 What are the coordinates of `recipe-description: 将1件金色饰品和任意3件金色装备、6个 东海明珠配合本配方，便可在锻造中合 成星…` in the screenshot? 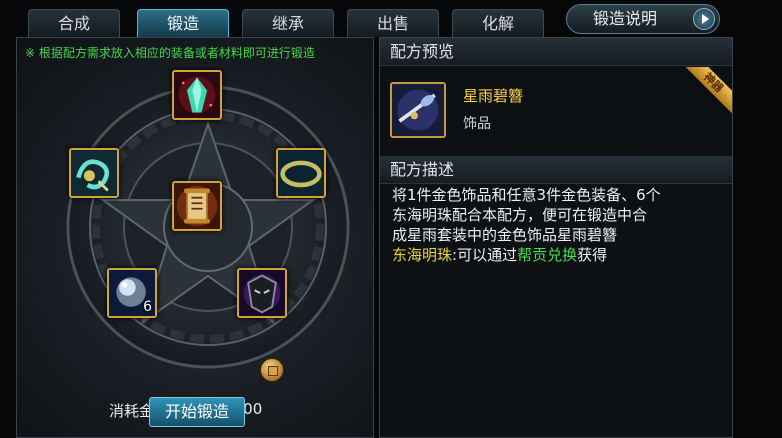 It's located at (558, 225).